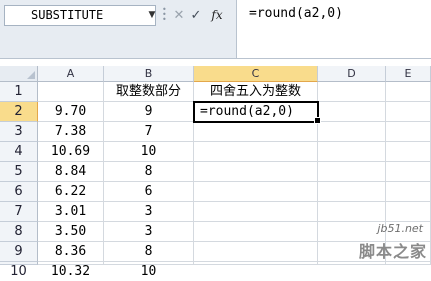 Image resolution: width=431 pixels, height=281 pixels. Describe the element at coordinates (19, 112) in the screenshot. I see `row-header: 2` at that location.